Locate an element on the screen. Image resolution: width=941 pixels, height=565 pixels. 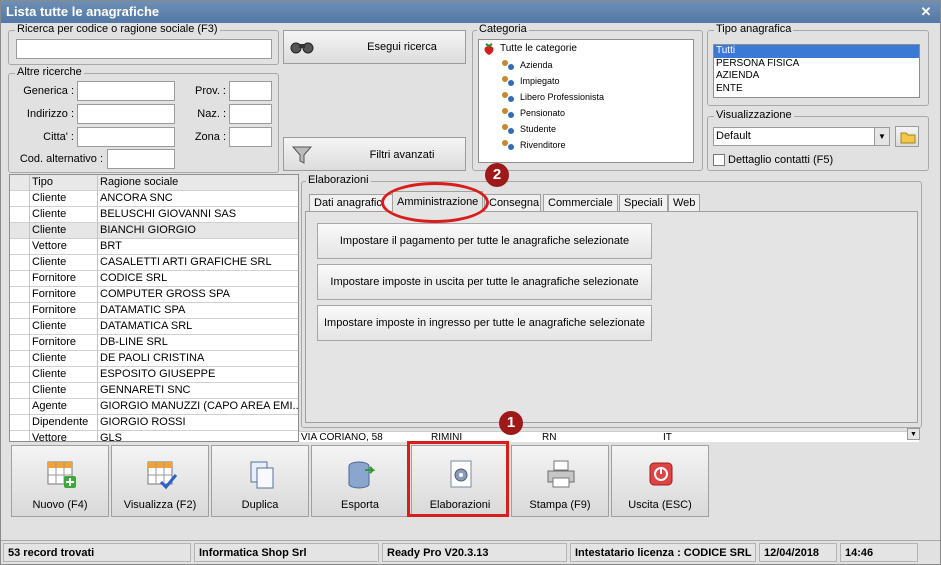
table-row: Fornitore COMPUTER GROSS SPA is located at coordinates (154, 295).